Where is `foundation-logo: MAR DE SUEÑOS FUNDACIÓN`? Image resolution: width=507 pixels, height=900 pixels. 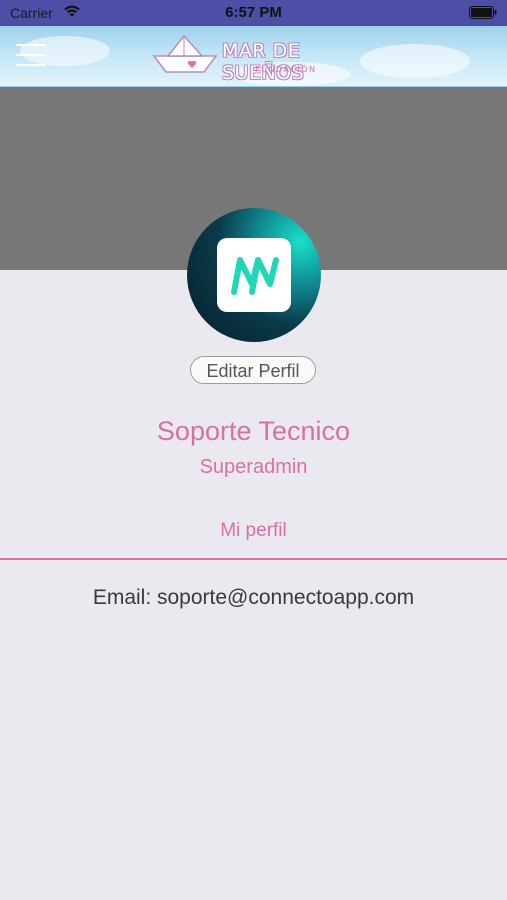 foundation-logo: MAR DE SUEÑOS FUNDACIÓN is located at coordinates (255, 58).